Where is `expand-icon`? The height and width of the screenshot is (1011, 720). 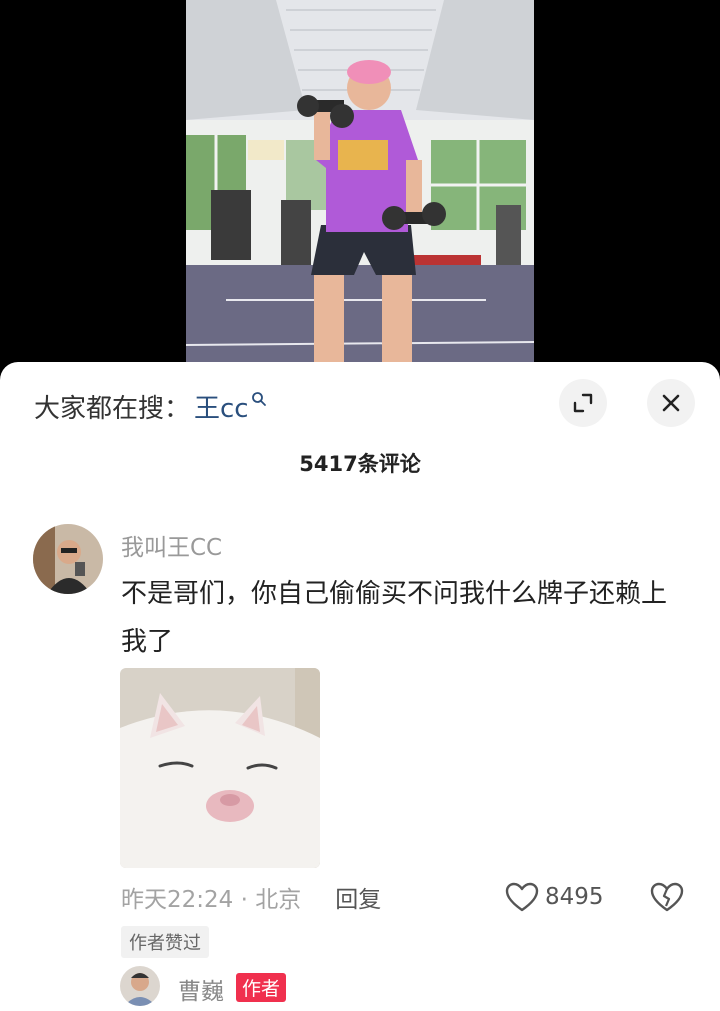
expand-icon is located at coordinates (583, 403).